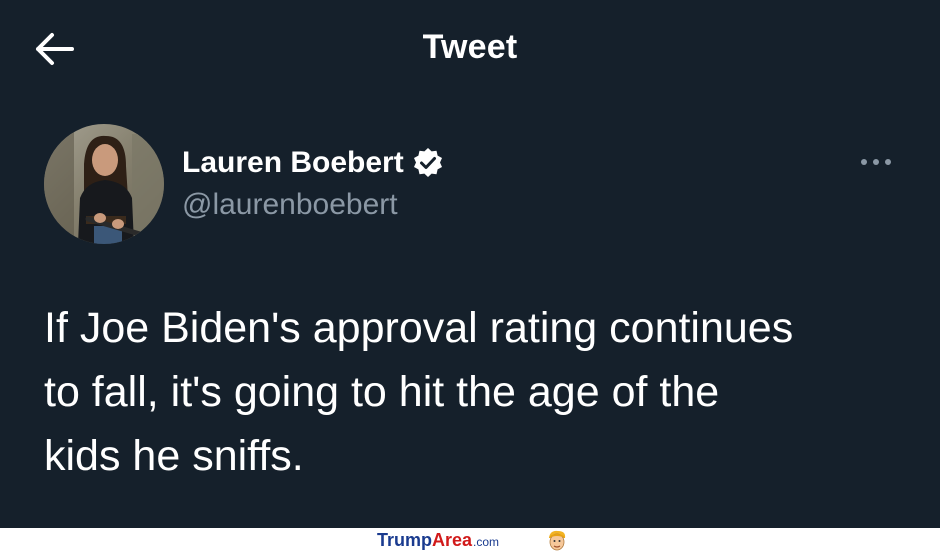  I want to click on author-handle: @laurenboebert, so click(290, 205).